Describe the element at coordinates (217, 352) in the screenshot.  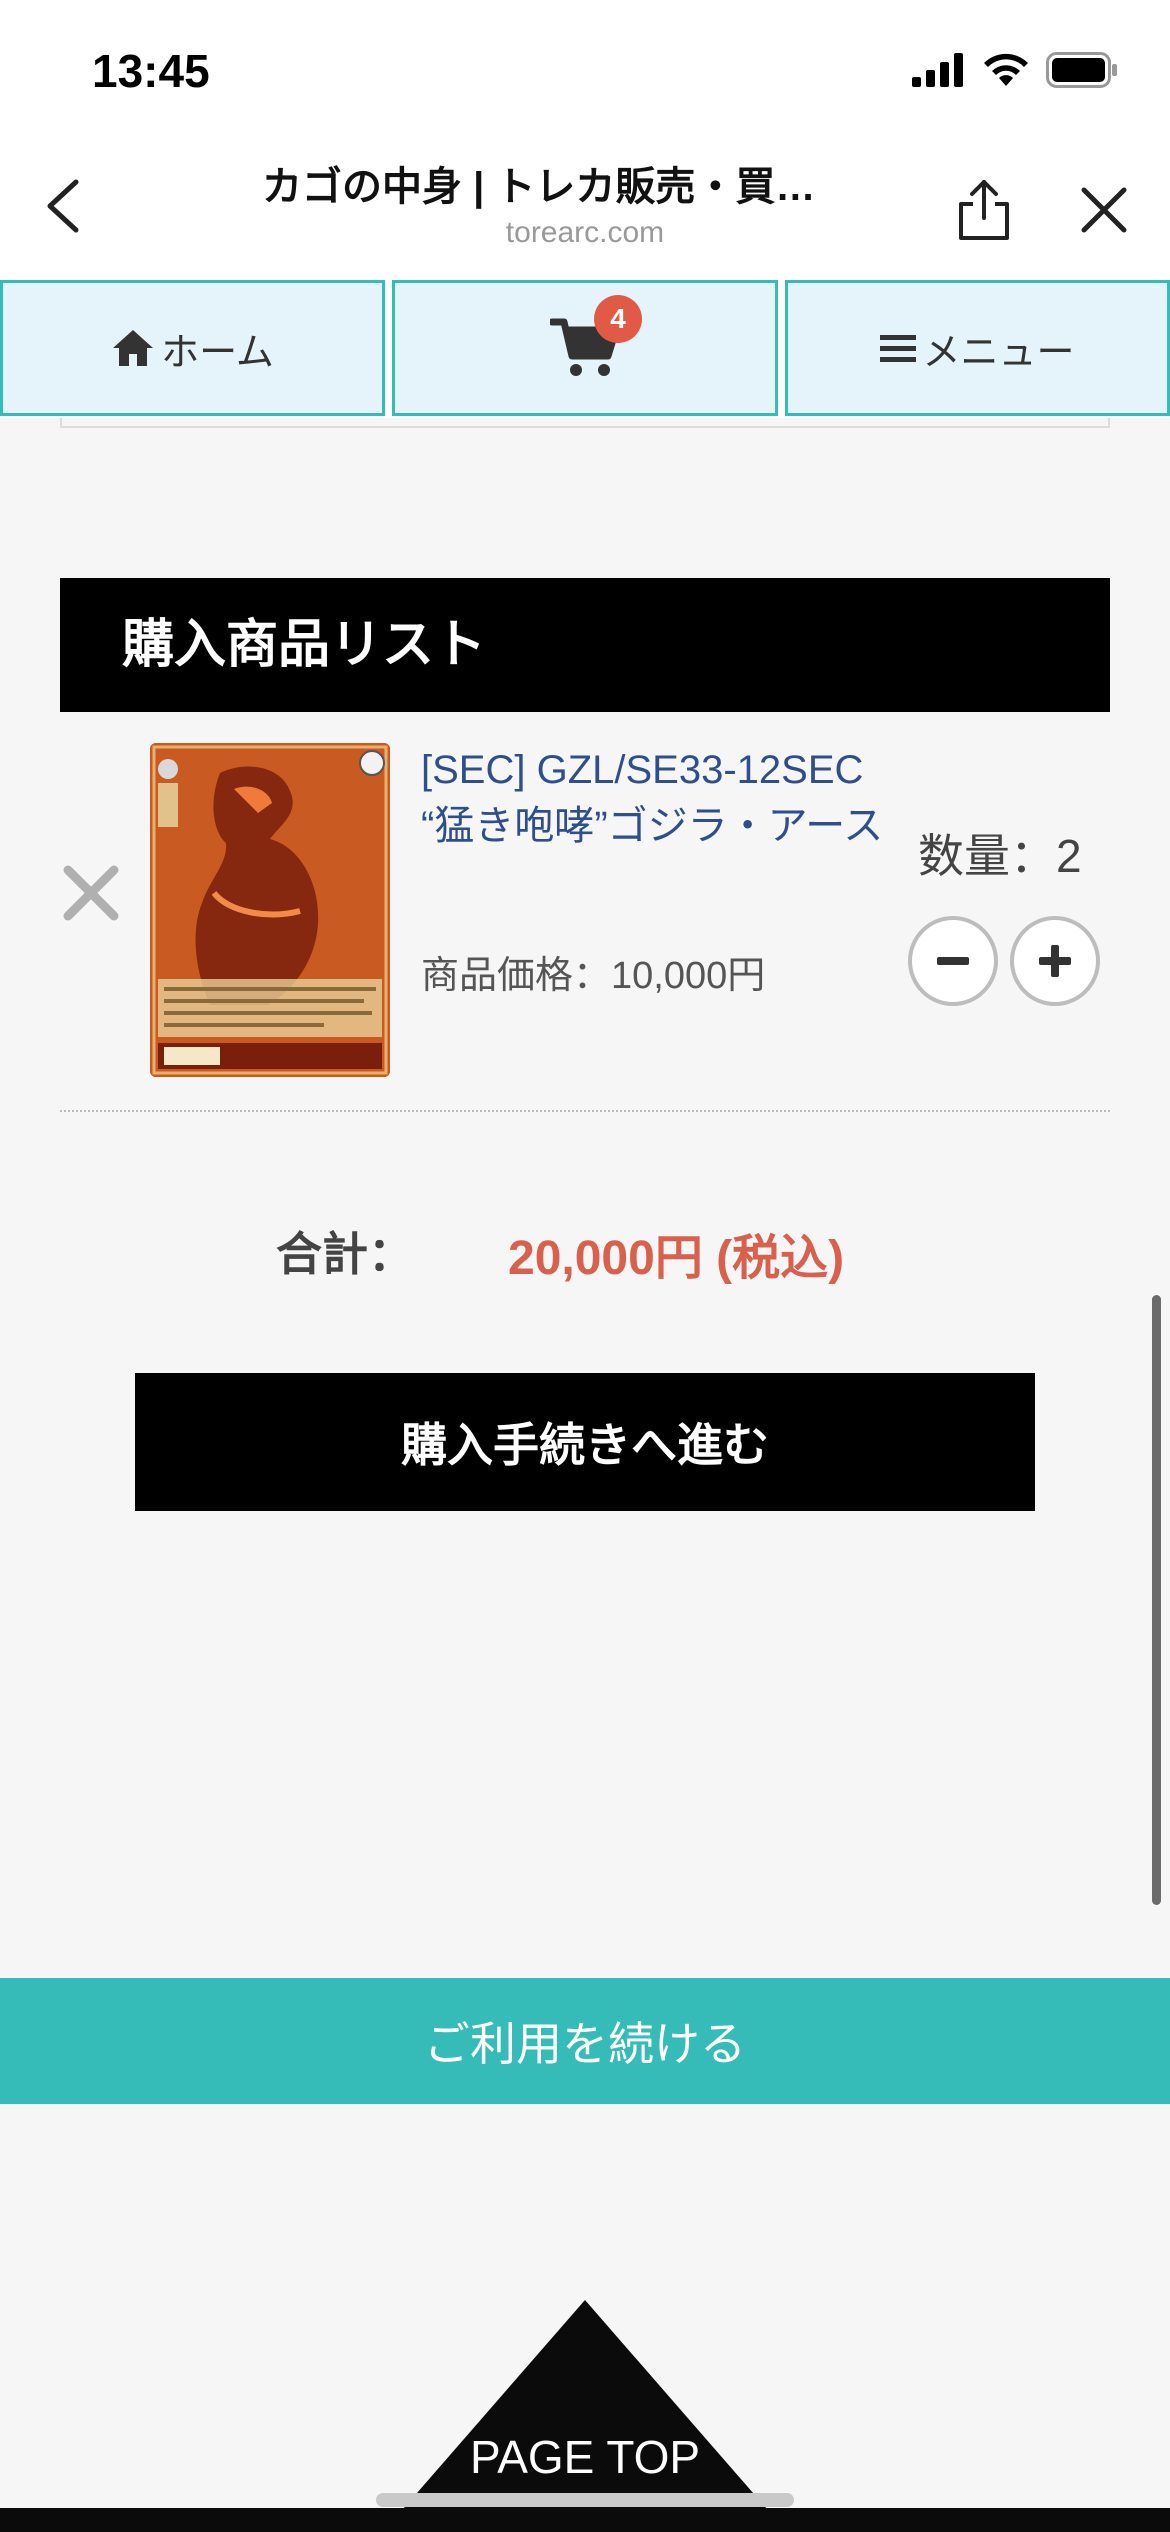
I see `nav-home-label: ホーム` at that location.